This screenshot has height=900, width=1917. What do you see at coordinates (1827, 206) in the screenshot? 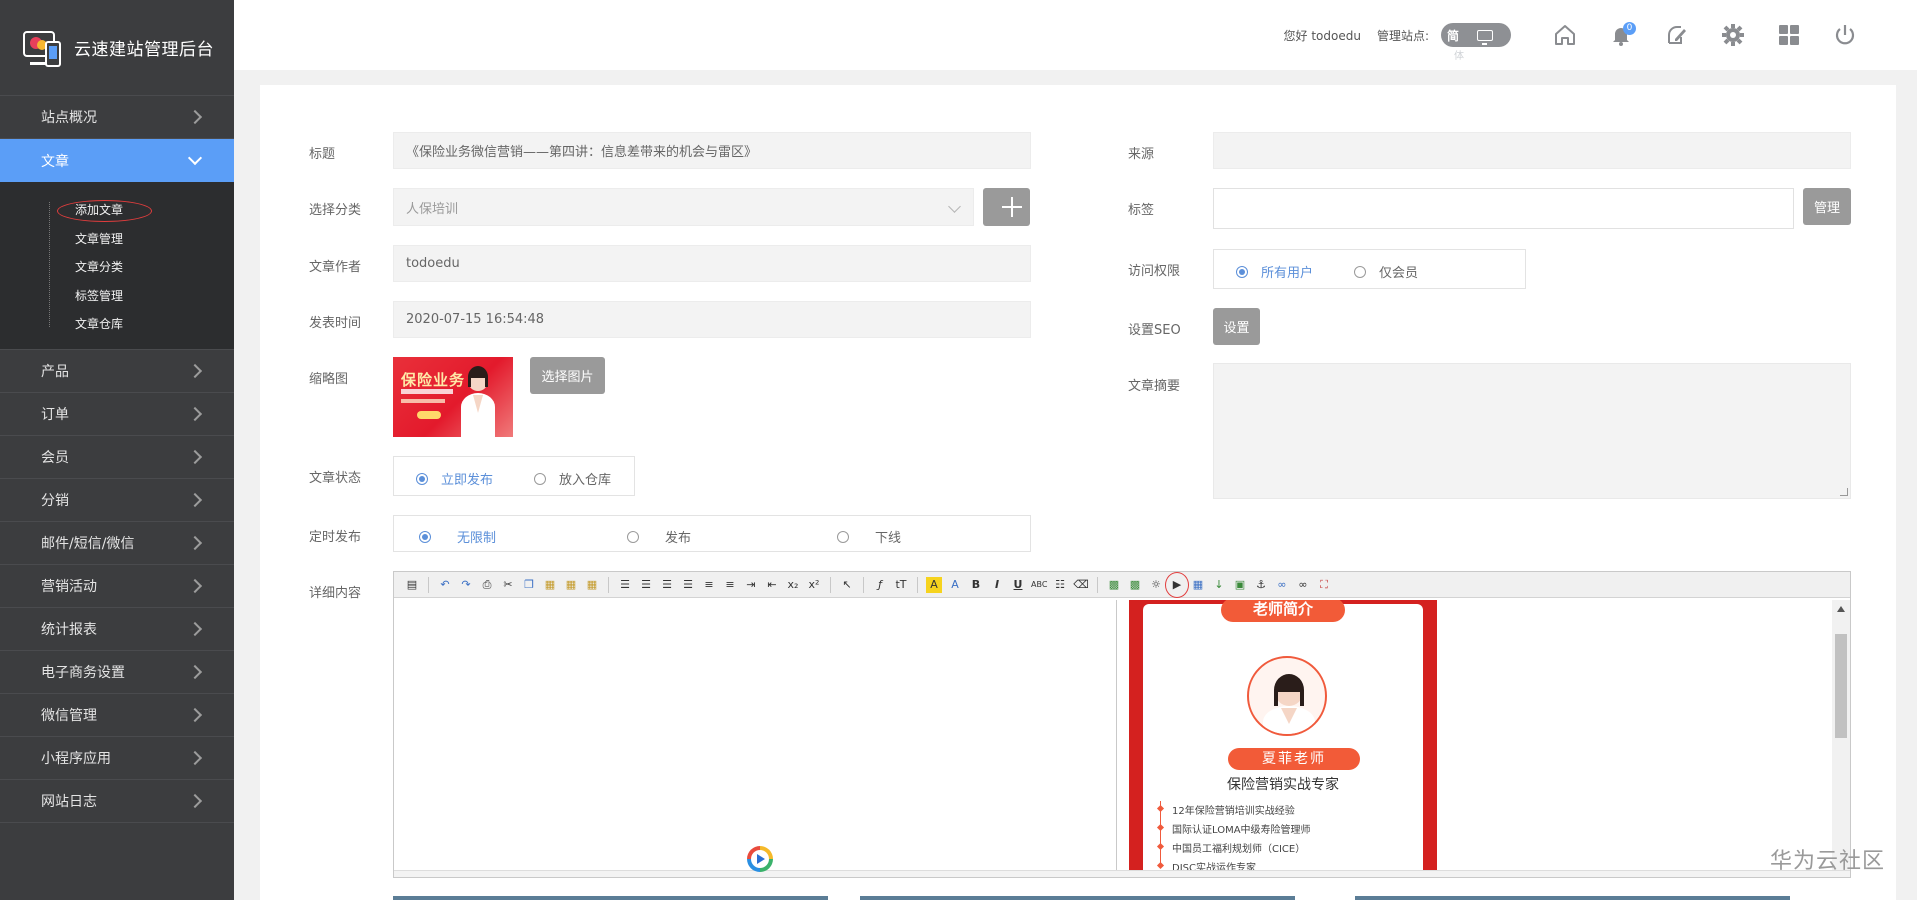
I see `manage-tags-button: 管理` at bounding box center [1827, 206].